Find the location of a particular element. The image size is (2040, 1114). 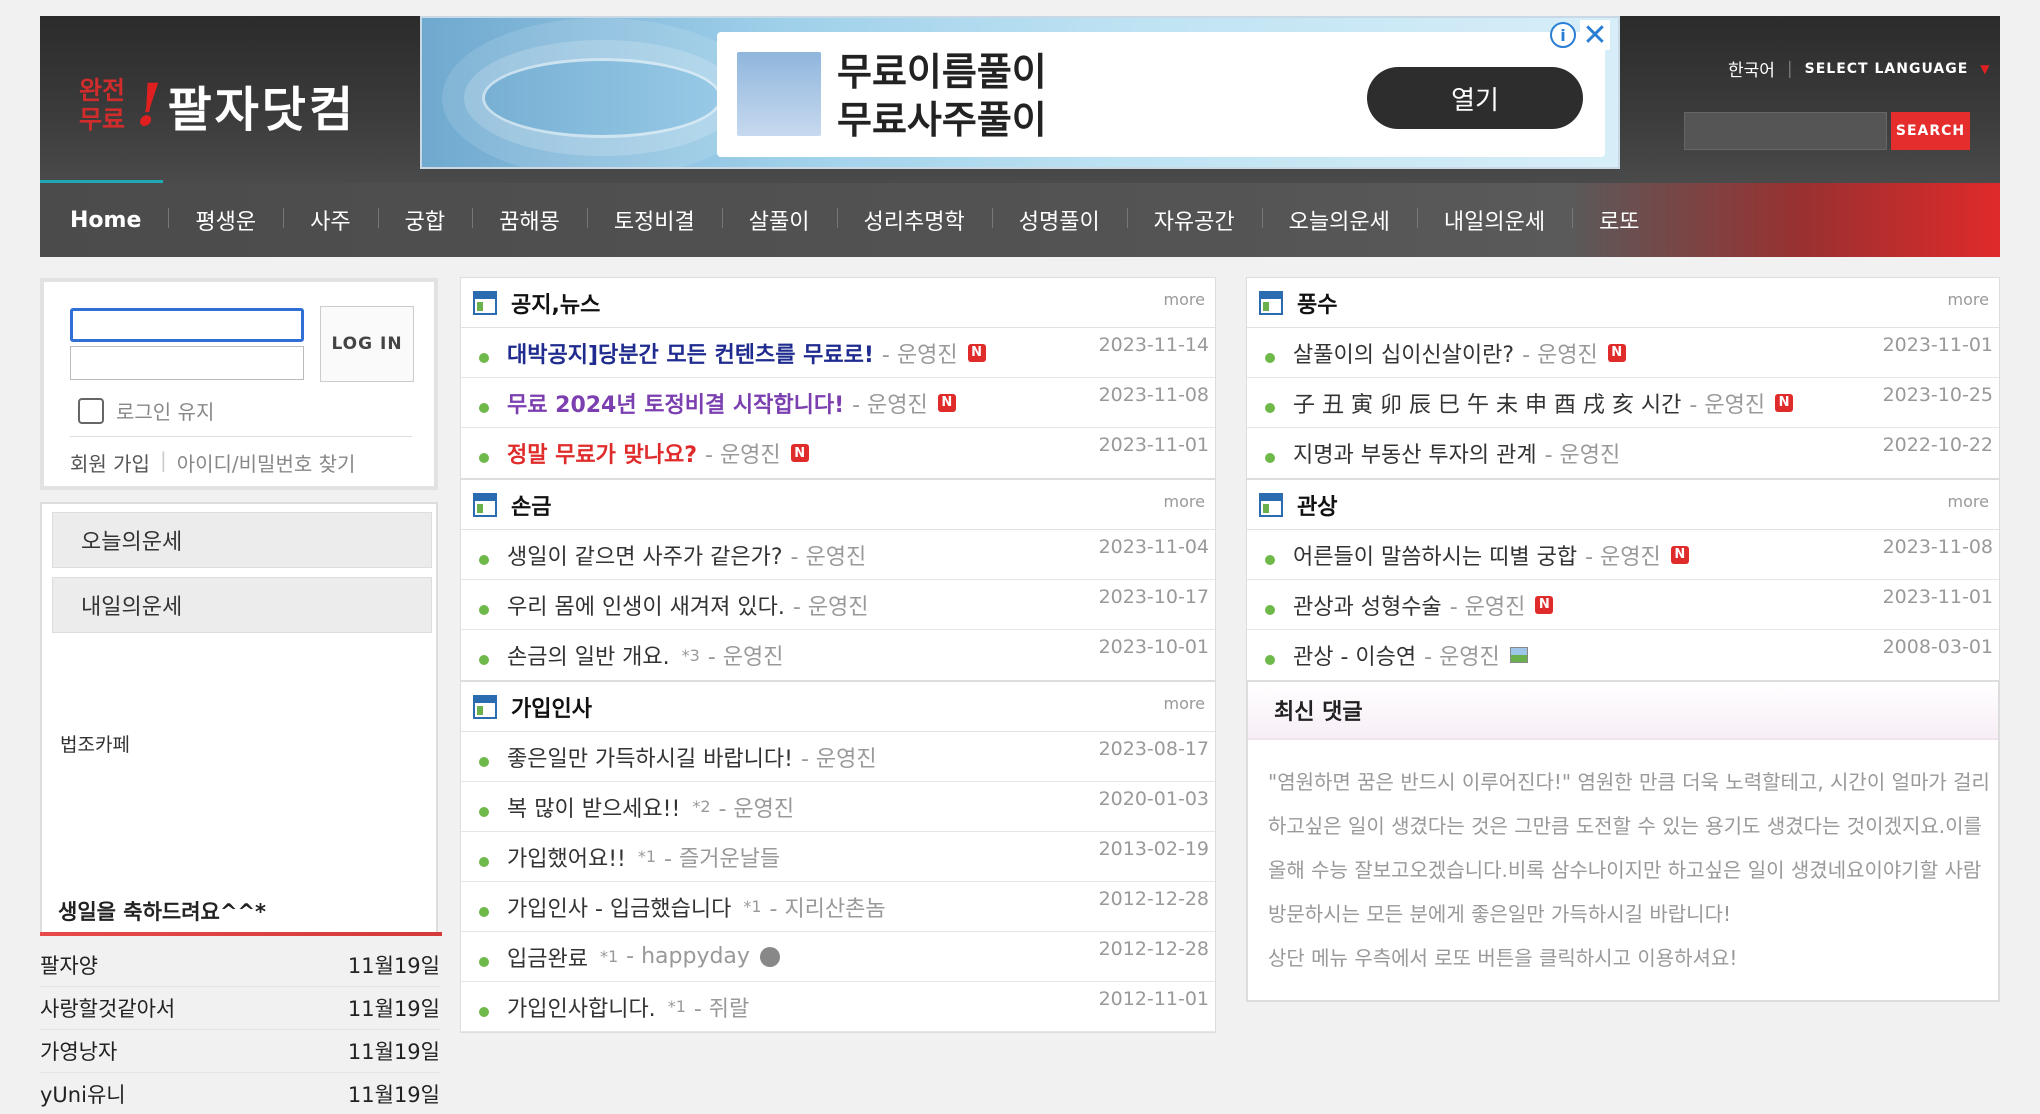

list-item: 가입했어요!! *1 - 즐거운날들 2013-02-19 is located at coordinates (838, 857).